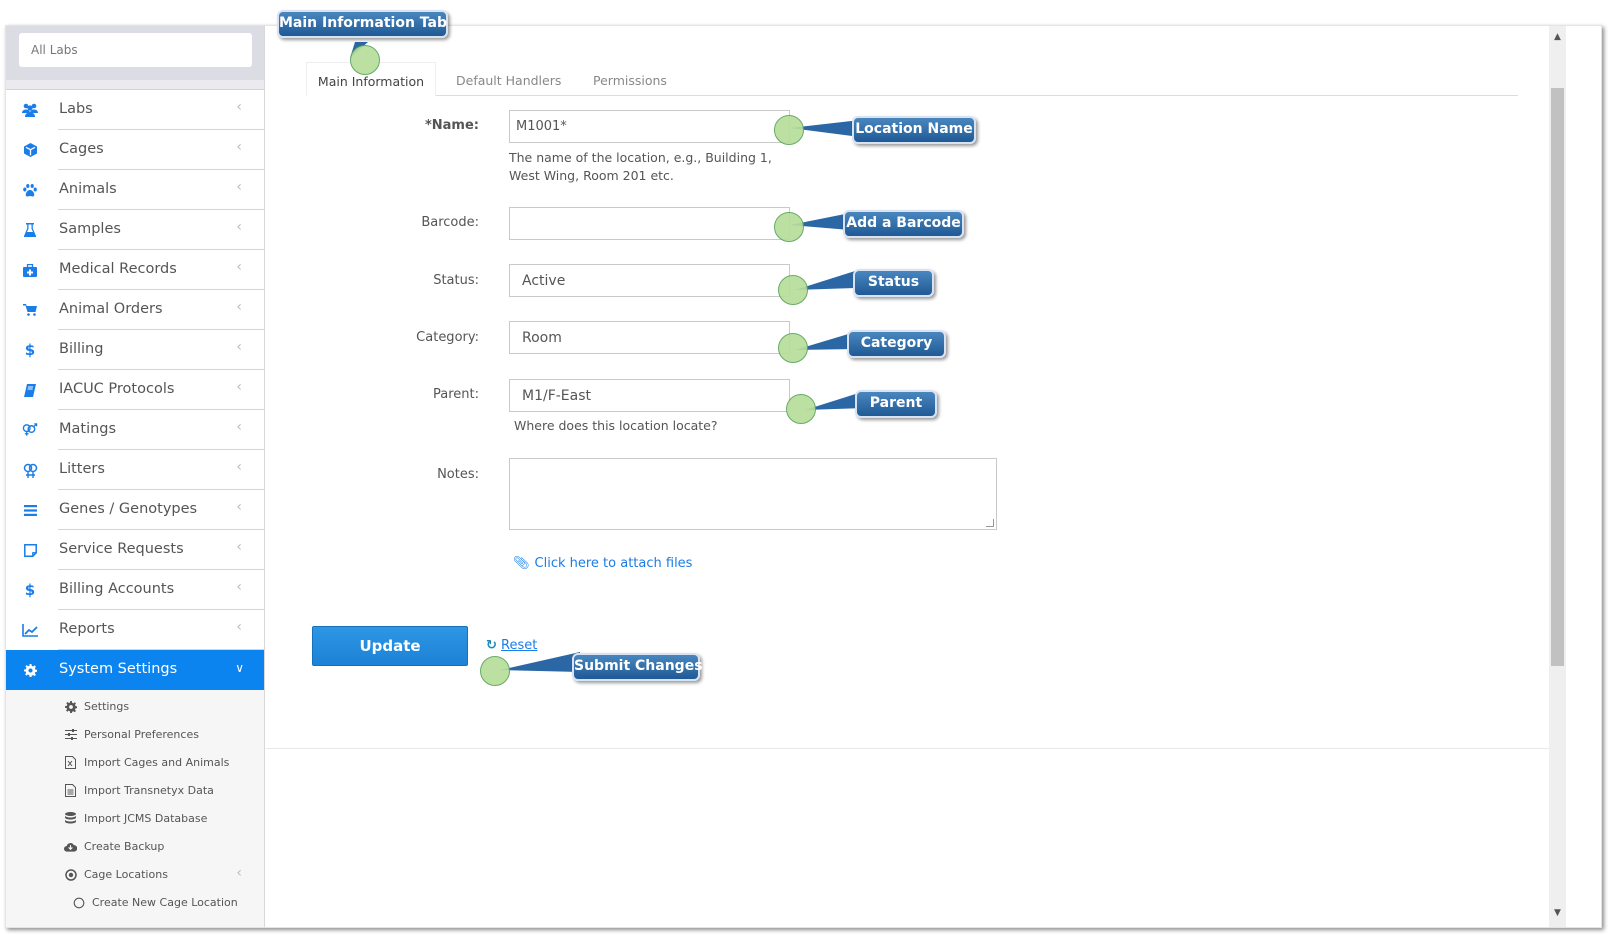 The width and height of the screenshot is (1614, 934). Describe the element at coordinates (135, 110) in the screenshot. I see `sidebar-item-labs: Labs ‹` at that location.